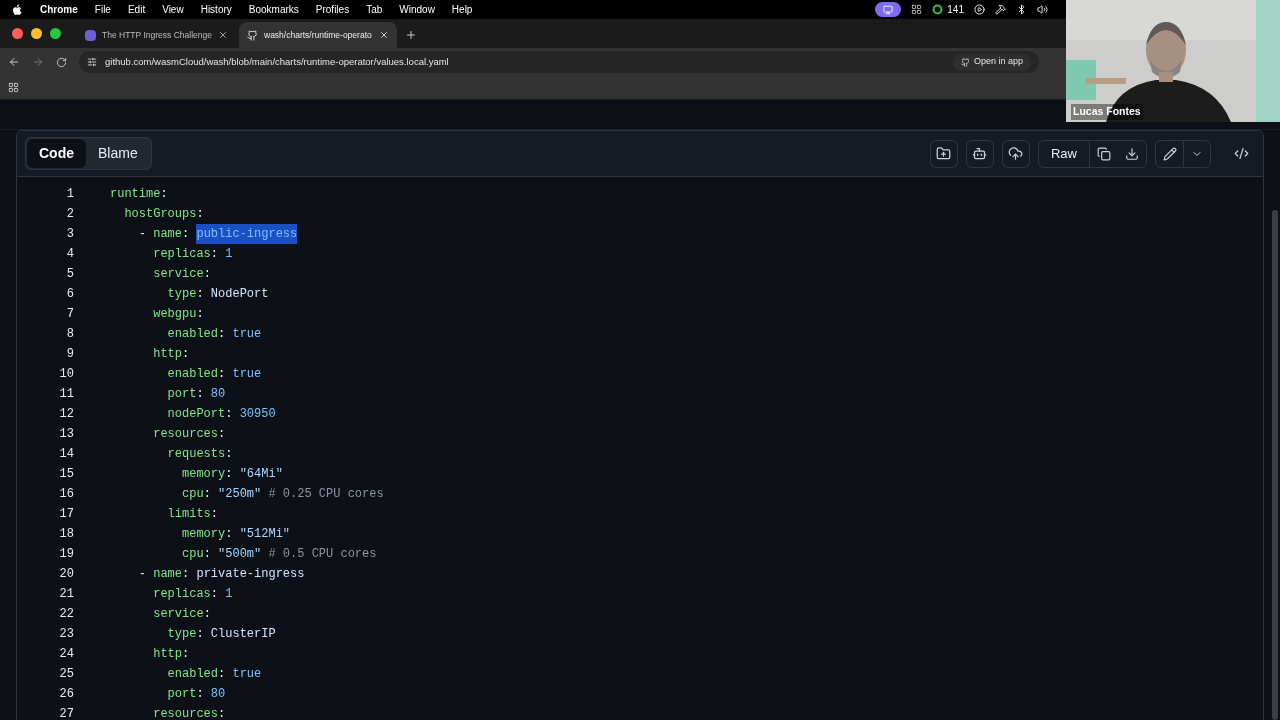 The image size is (1280, 720). What do you see at coordinates (118, 153) in the screenshot?
I see `view-tab: Blame` at bounding box center [118, 153].